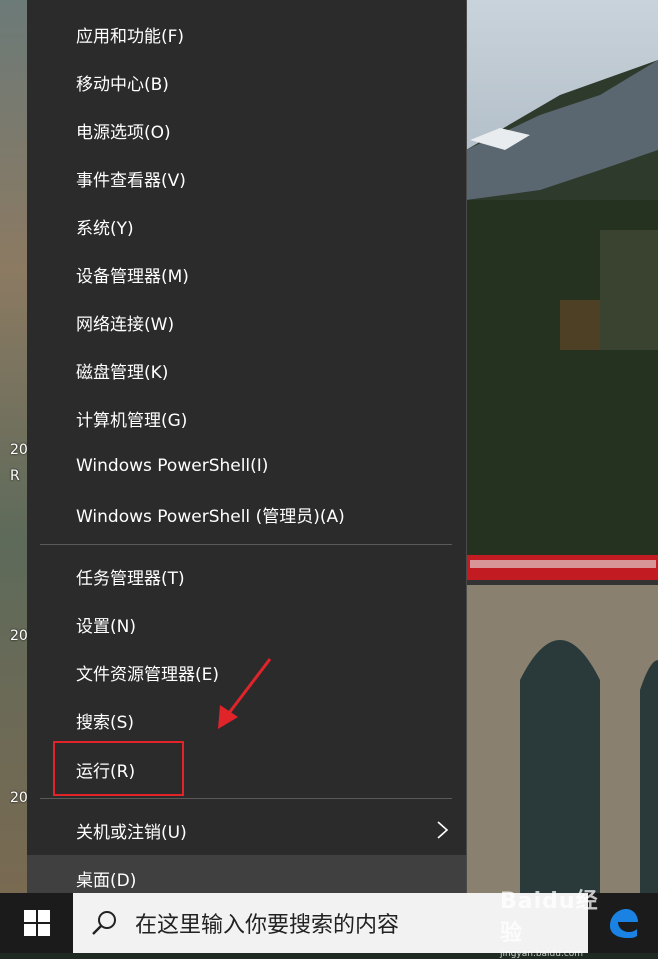 This screenshot has height=959, width=658. What do you see at coordinates (118, 768) in the screenshot?
I see `annotation-highlight-box` at bounding box center [118, 768].